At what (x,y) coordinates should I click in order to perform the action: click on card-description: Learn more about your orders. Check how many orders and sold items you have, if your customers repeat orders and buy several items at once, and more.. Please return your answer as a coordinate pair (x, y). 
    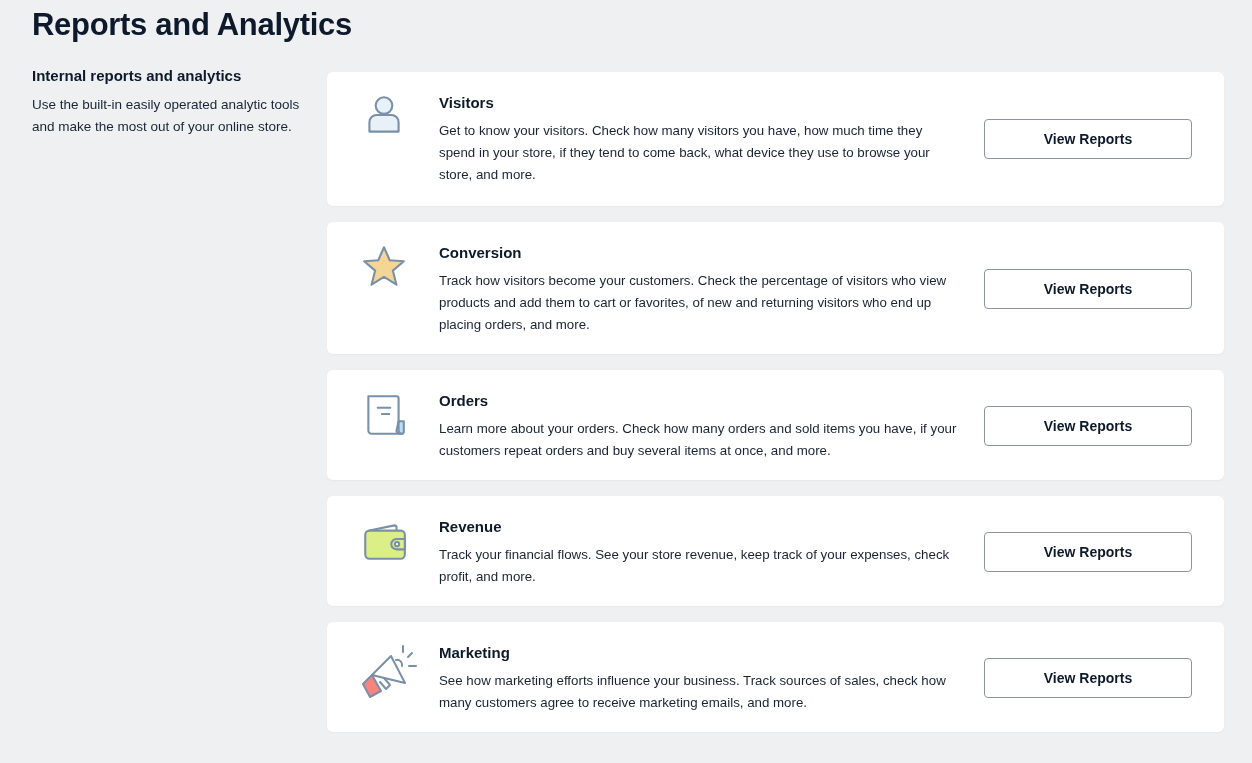
    Looking at the image, I should click on (698, 440).